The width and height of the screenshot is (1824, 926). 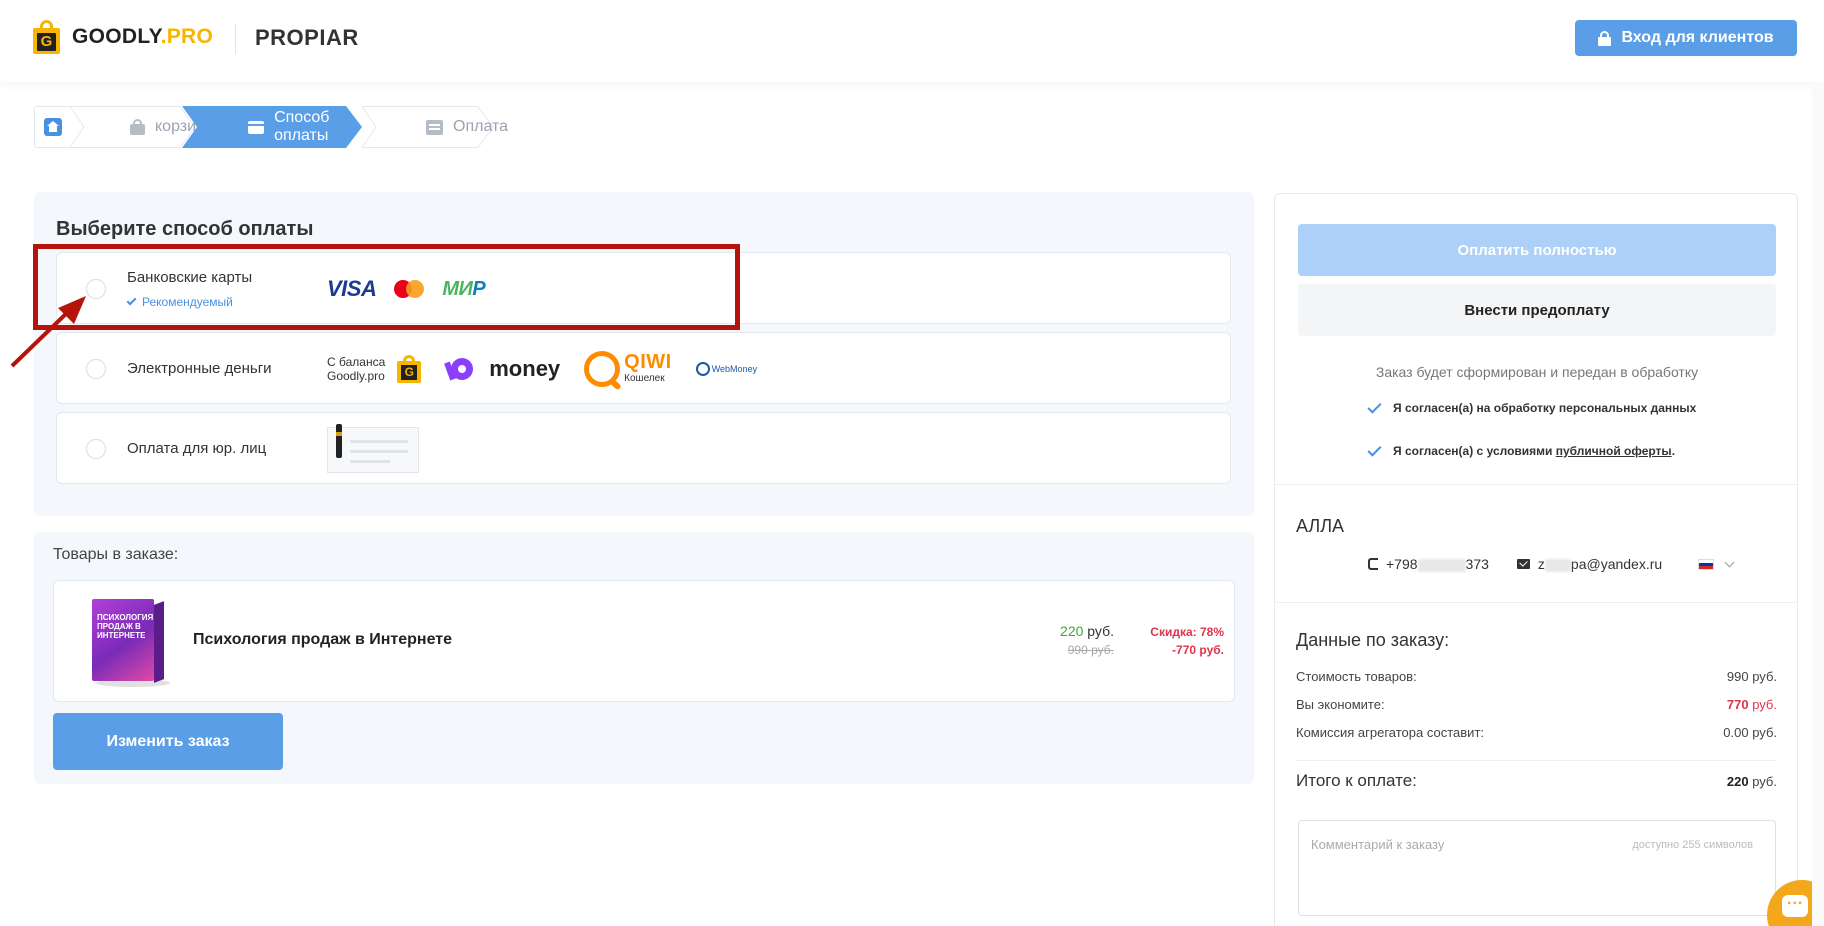 What do you see at coordinates (1818, 504) in the screenshot?
I see `page-scrollbar` at bounding box center [1818, 504].